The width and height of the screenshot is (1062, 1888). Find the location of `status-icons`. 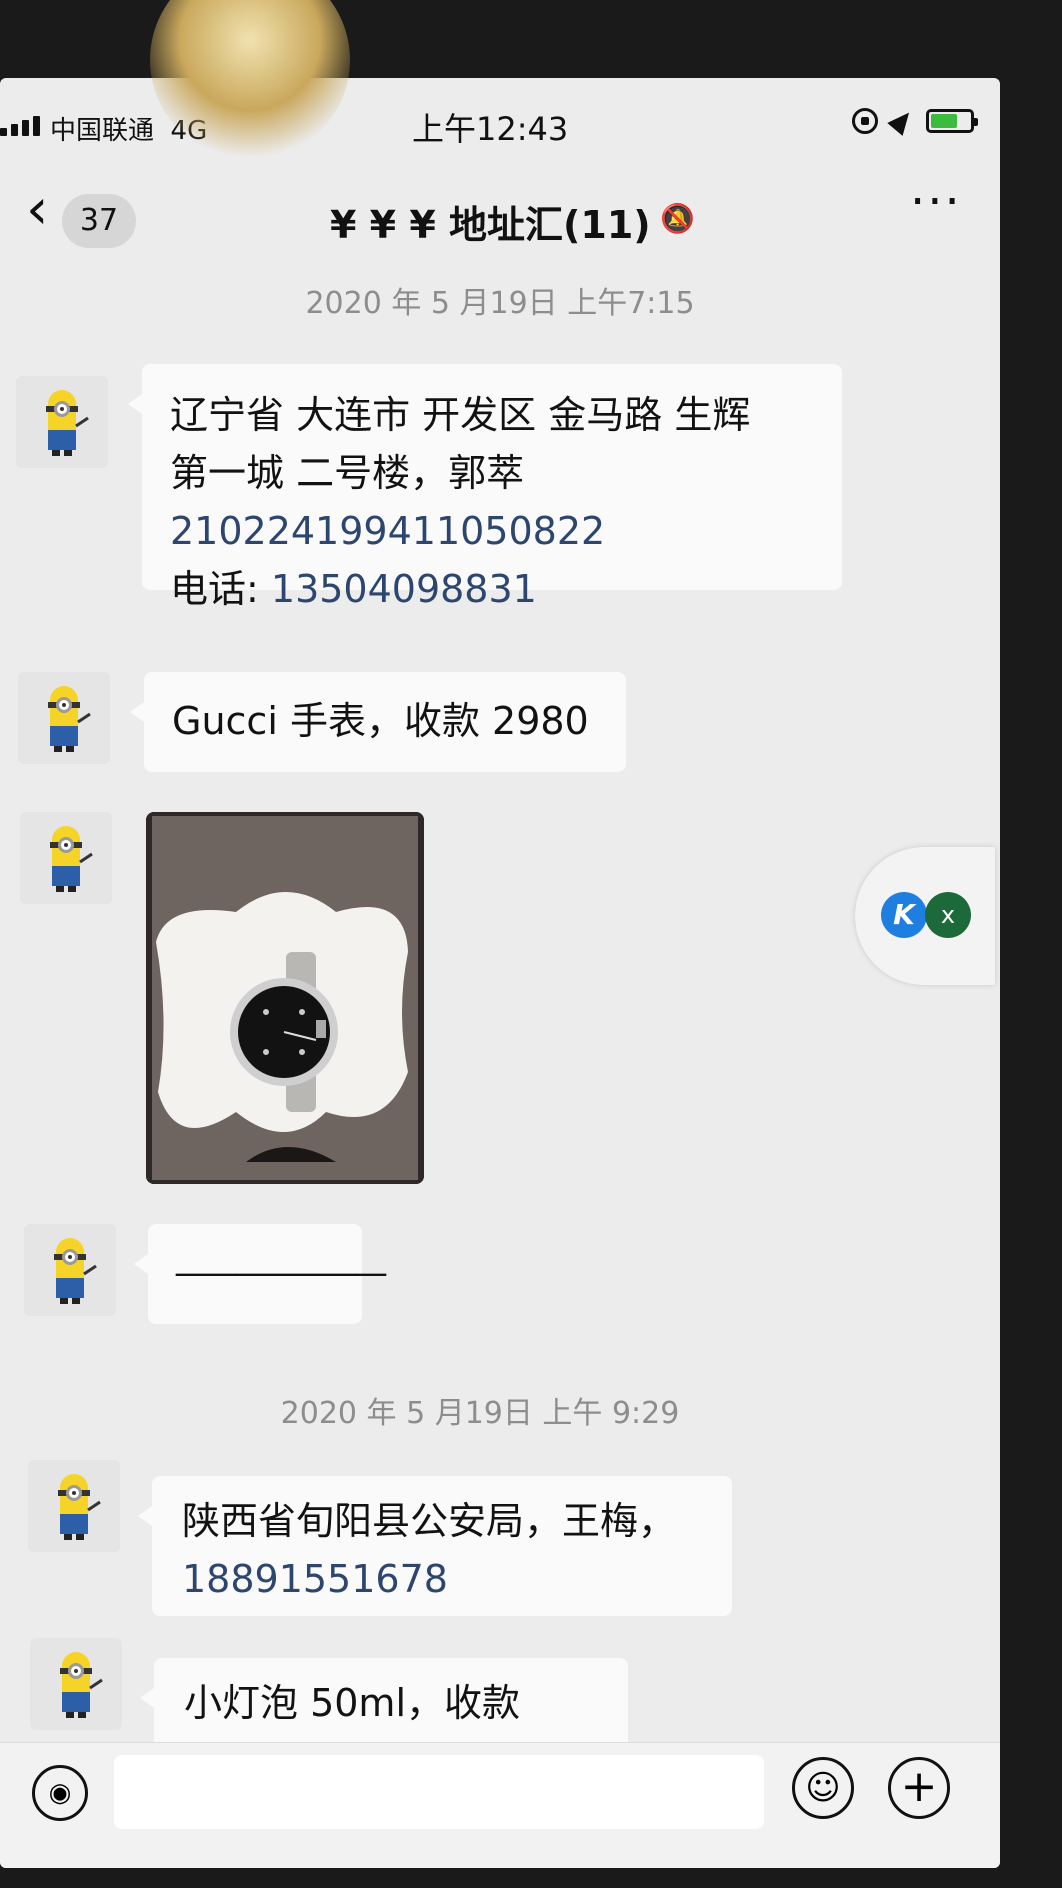

status-icons is located at coordinates (915, 121).